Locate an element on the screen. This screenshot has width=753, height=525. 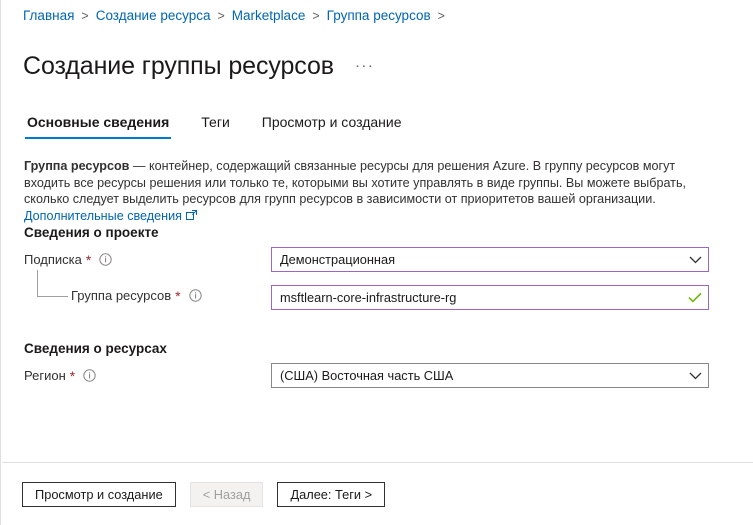
label-resource-group-text: Группа ресурсов is located at coordinates (121, 295).